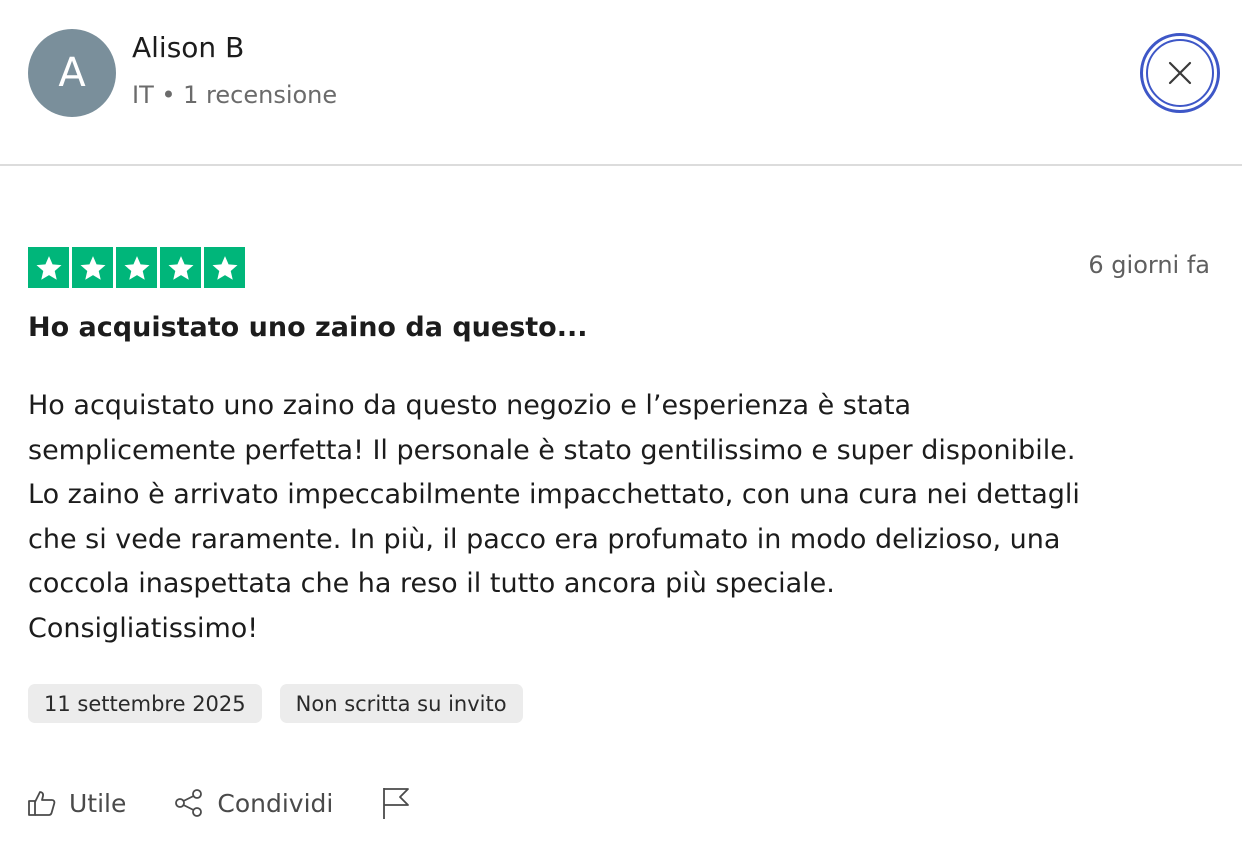  Describe the element at coordinates (188, 47) in the screenshot. I see `reviewer-name: Alison B` at that location.